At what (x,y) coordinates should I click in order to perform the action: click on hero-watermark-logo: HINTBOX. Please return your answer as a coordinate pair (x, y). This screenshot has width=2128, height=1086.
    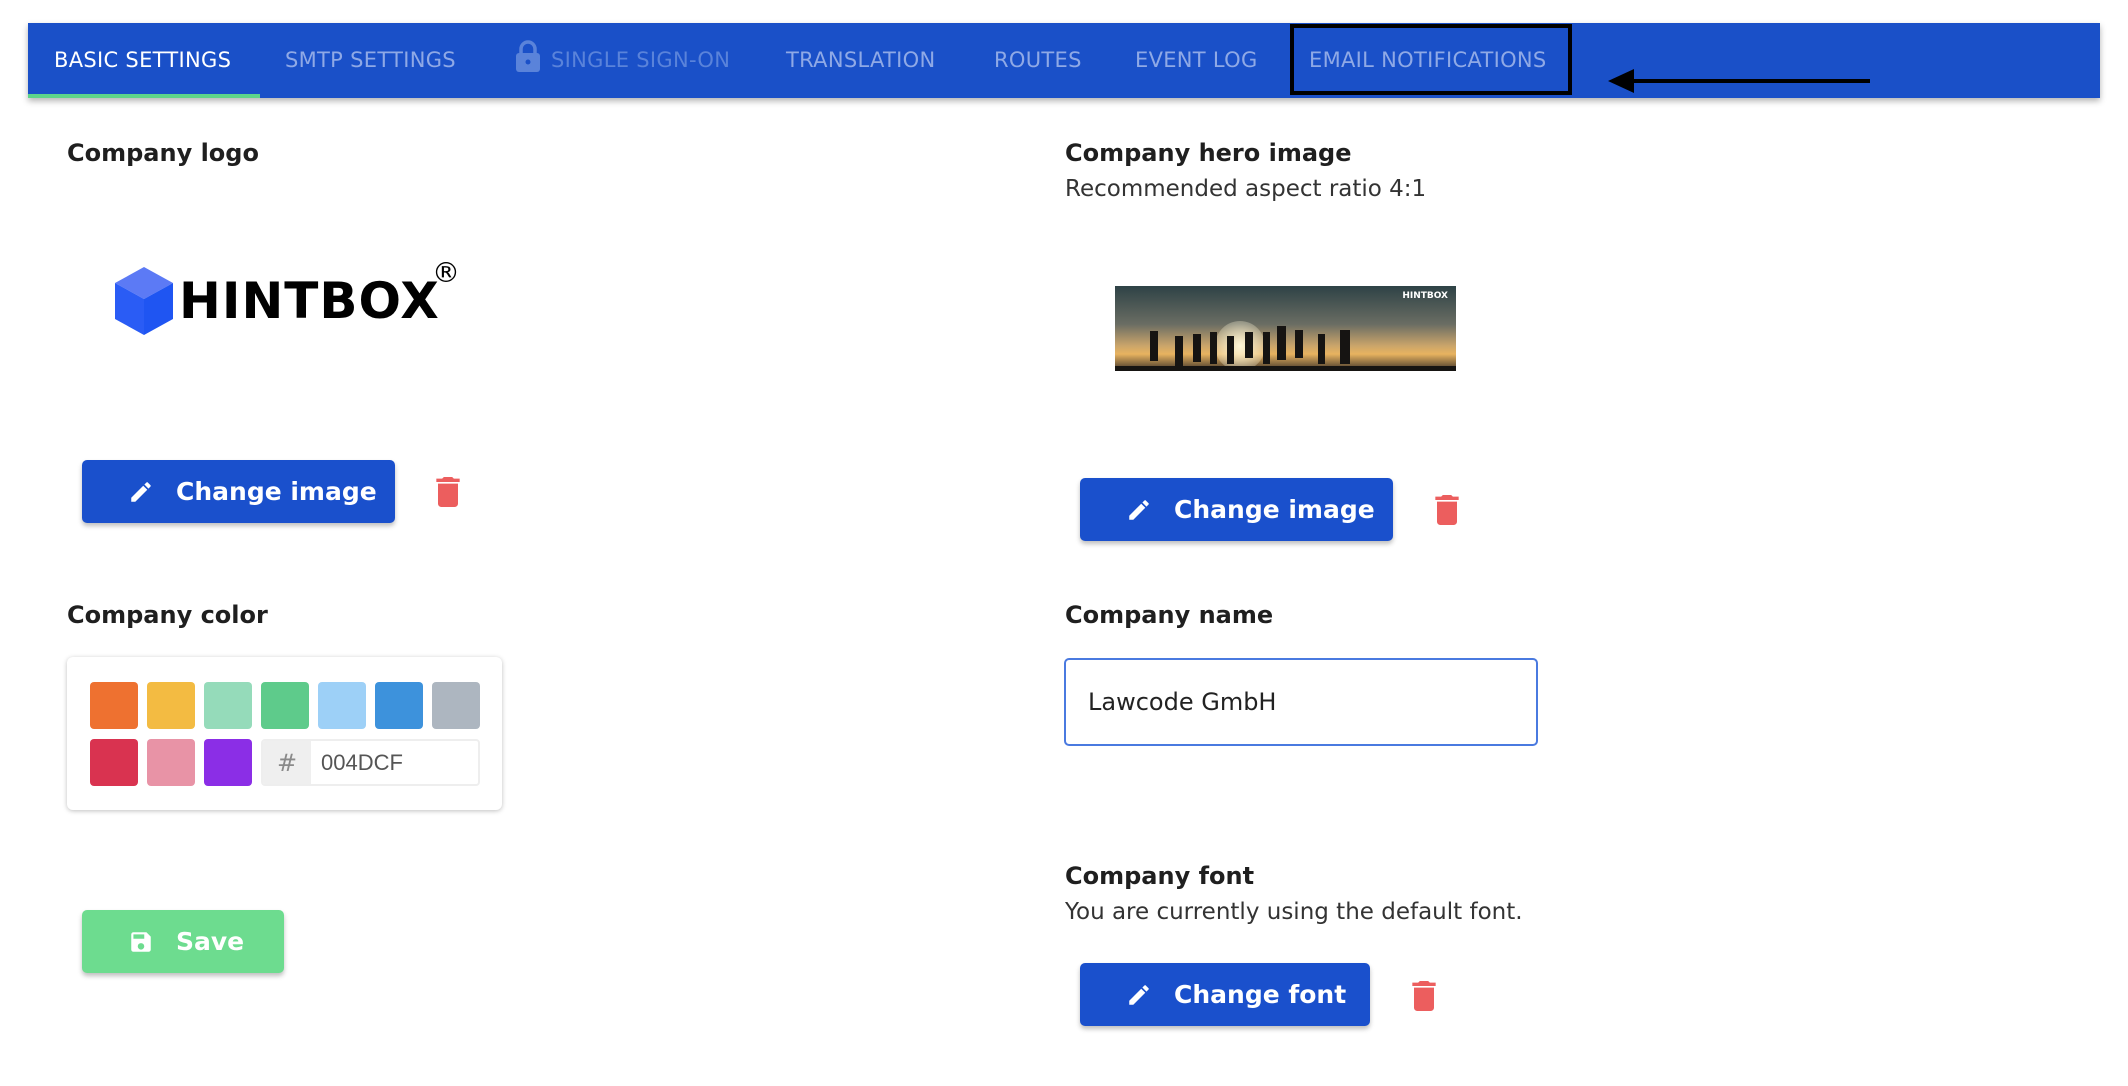
    Looking at the image, I should click on (1425, 296).